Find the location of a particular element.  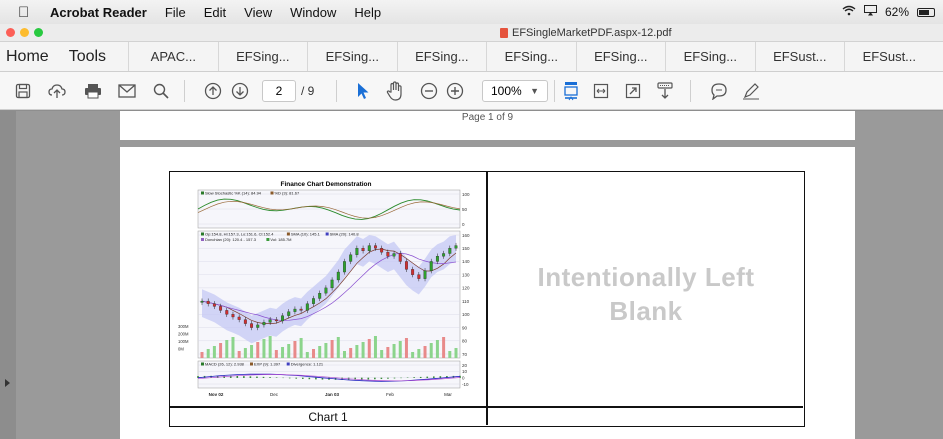

comment-icon is located at coordinates (719, 91).